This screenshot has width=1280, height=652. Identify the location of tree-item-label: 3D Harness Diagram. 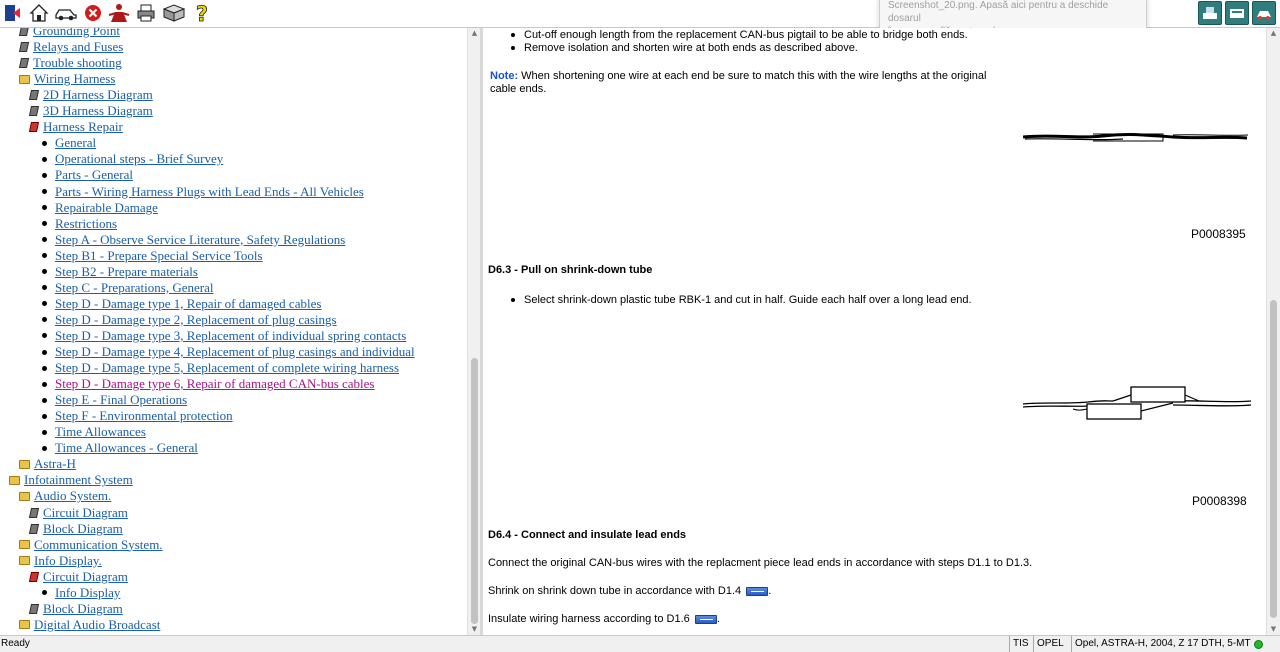
(98, 111).